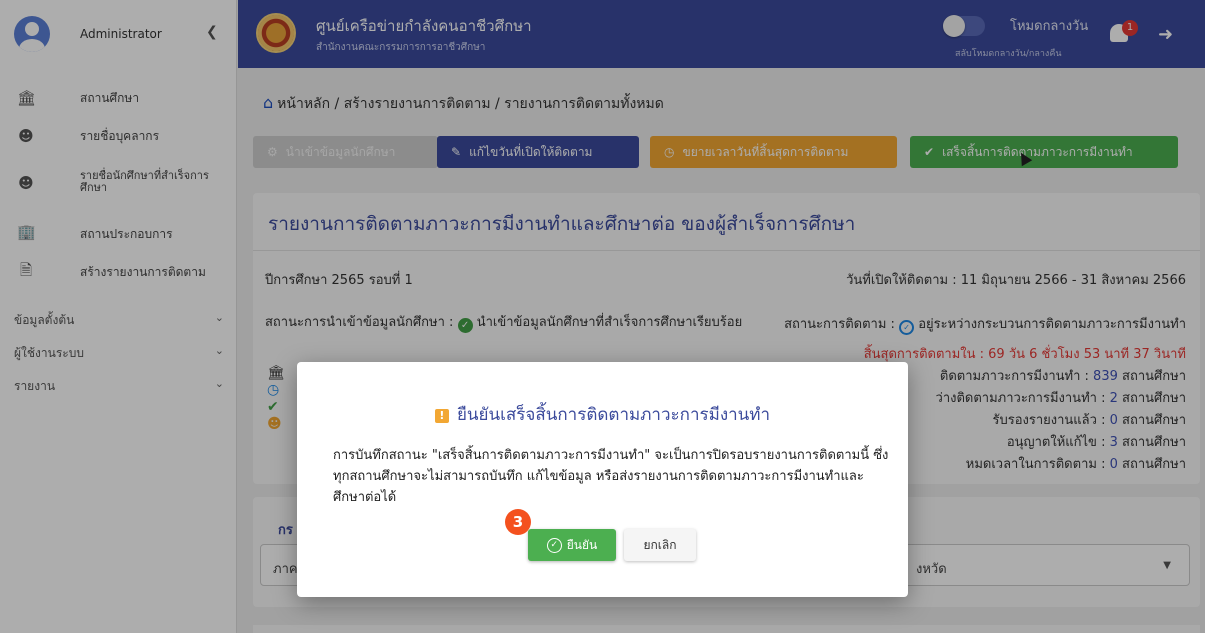  Describe the element at coordinates (660, 545) in the screenshot. I see `cancel-button: ยกเลิก` at that location.